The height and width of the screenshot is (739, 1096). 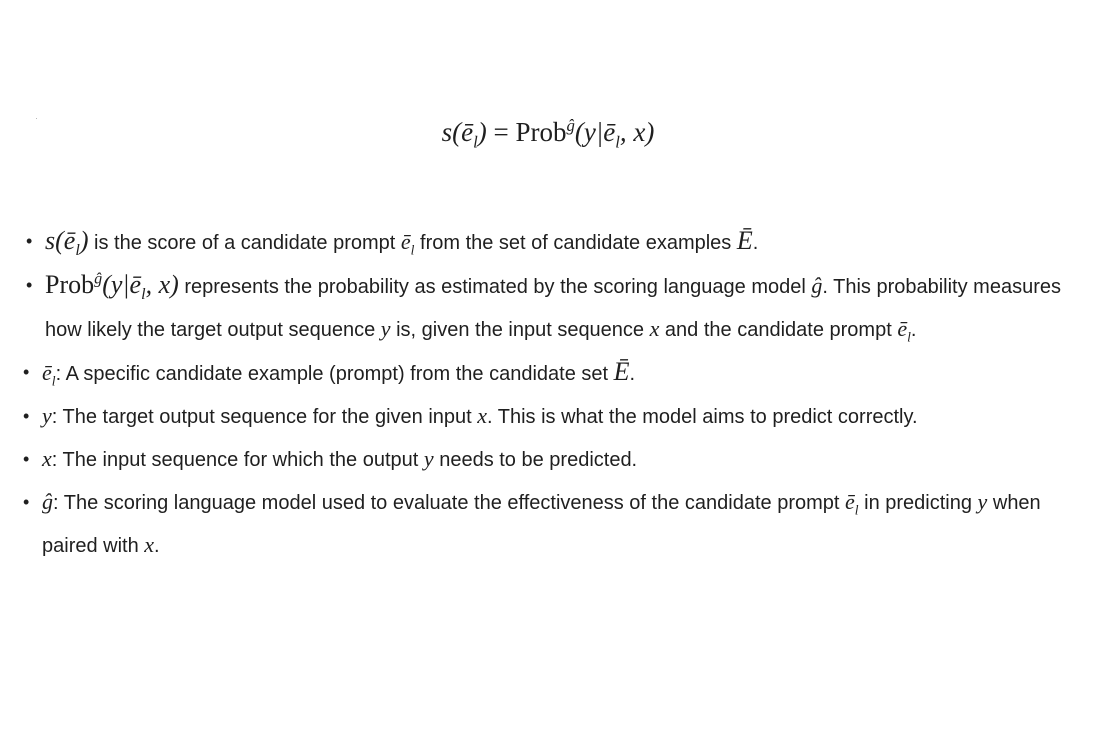 What do you see at coordinates (918, 503) in the screenshot?
I see `text-part: in predicting` at bounding box center [918, 503].